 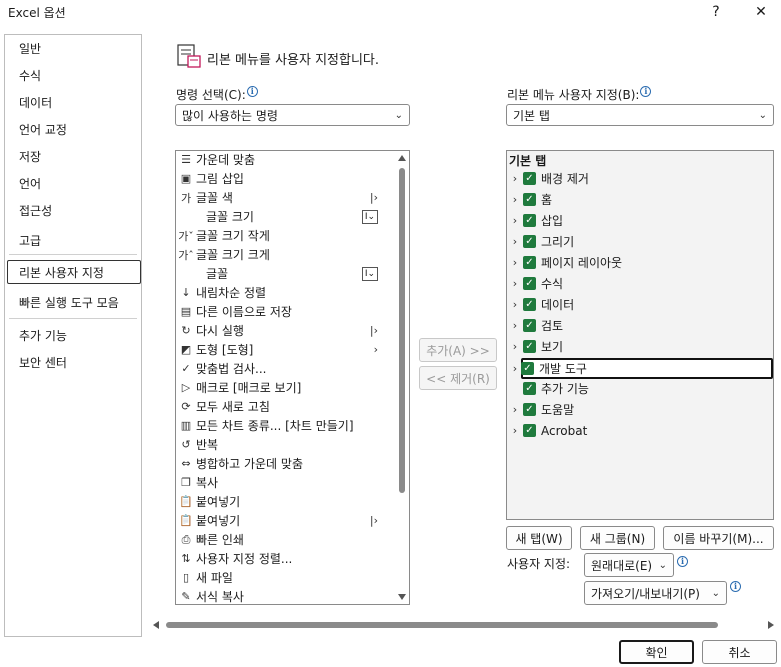 What do you see at coordinates (35, 102) in the screenshot?
I see `nav-item-data: 데이터` at bounding box center [35, 102].